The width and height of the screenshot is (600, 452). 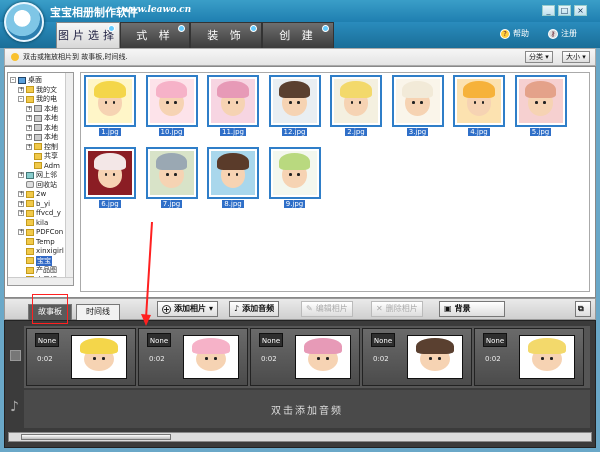 I want to click on tab-photo-select: 图片选择, so click(x=88, y=35).